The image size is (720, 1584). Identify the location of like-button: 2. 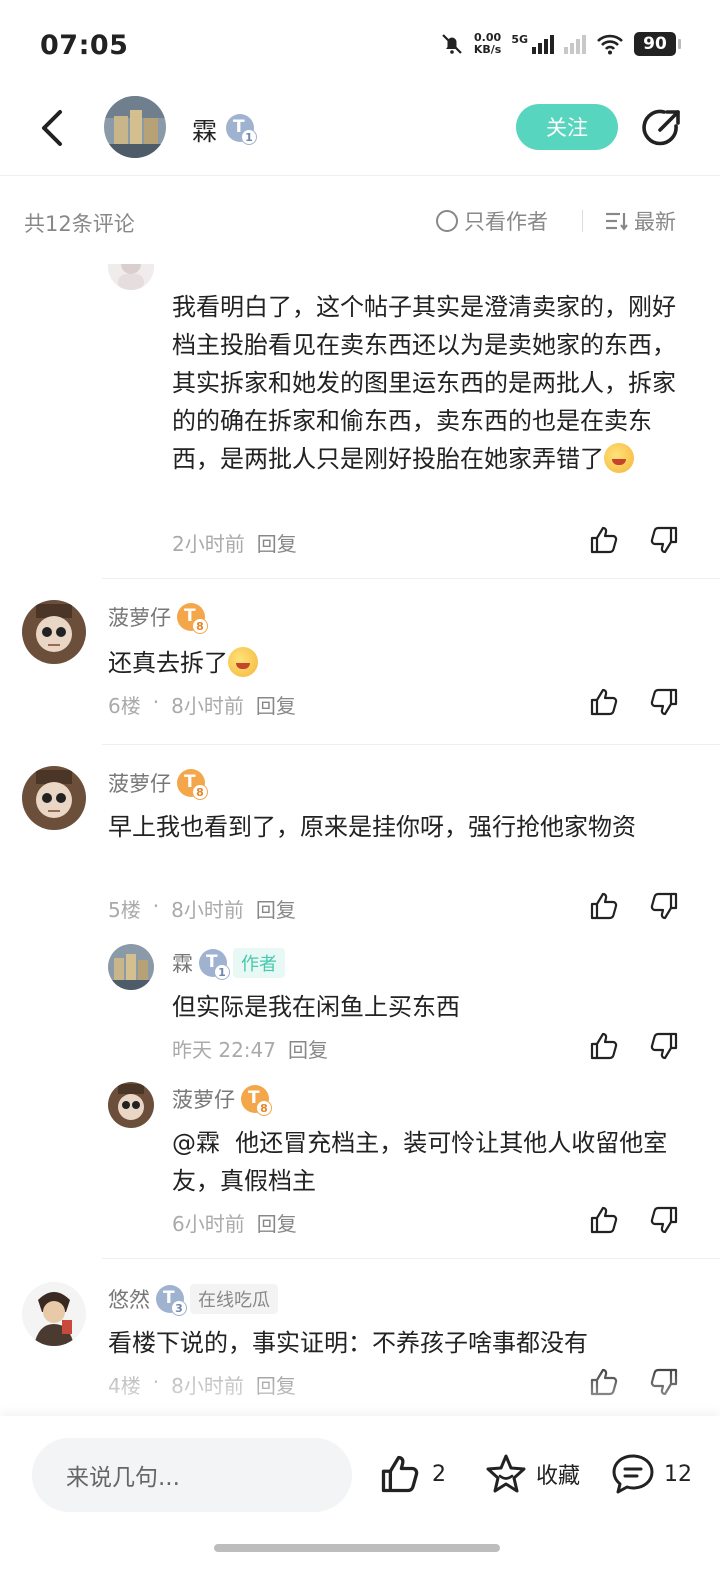
(412, 1474).